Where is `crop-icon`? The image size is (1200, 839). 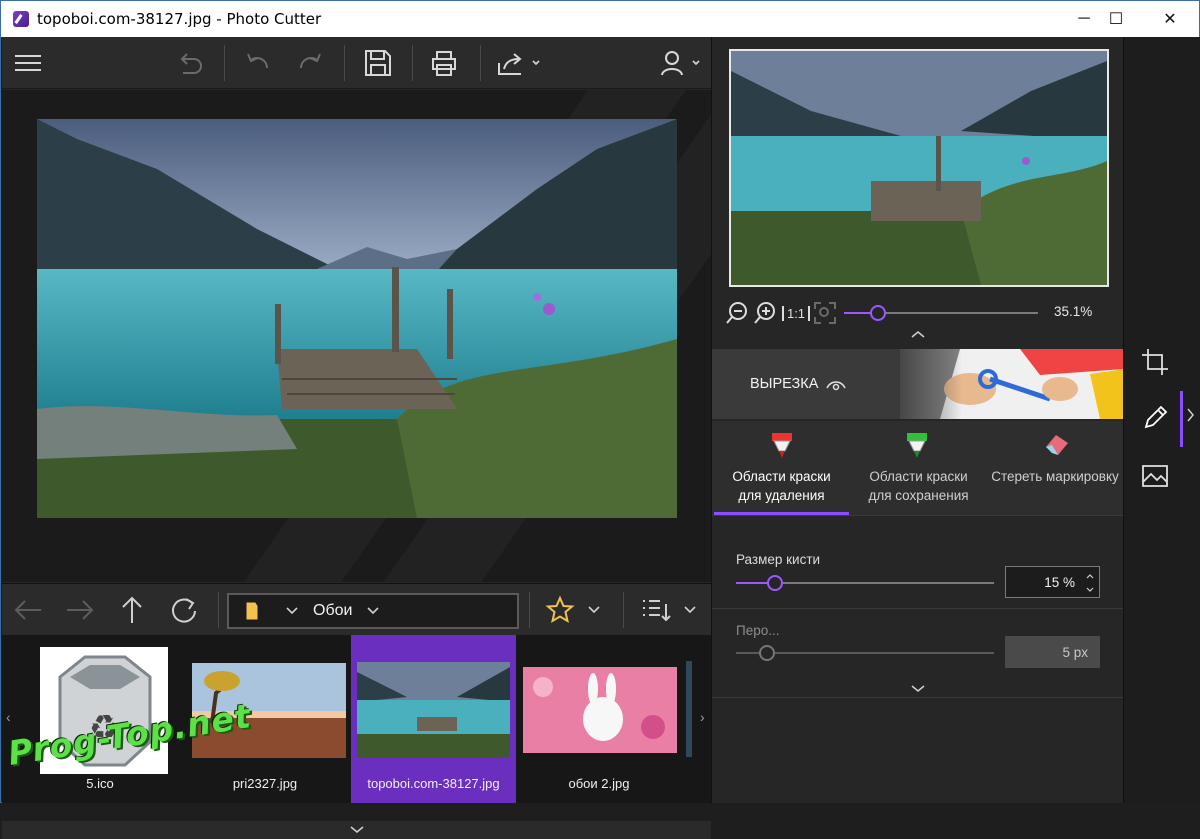 crop-icon is located at coordinates (1155, 362).